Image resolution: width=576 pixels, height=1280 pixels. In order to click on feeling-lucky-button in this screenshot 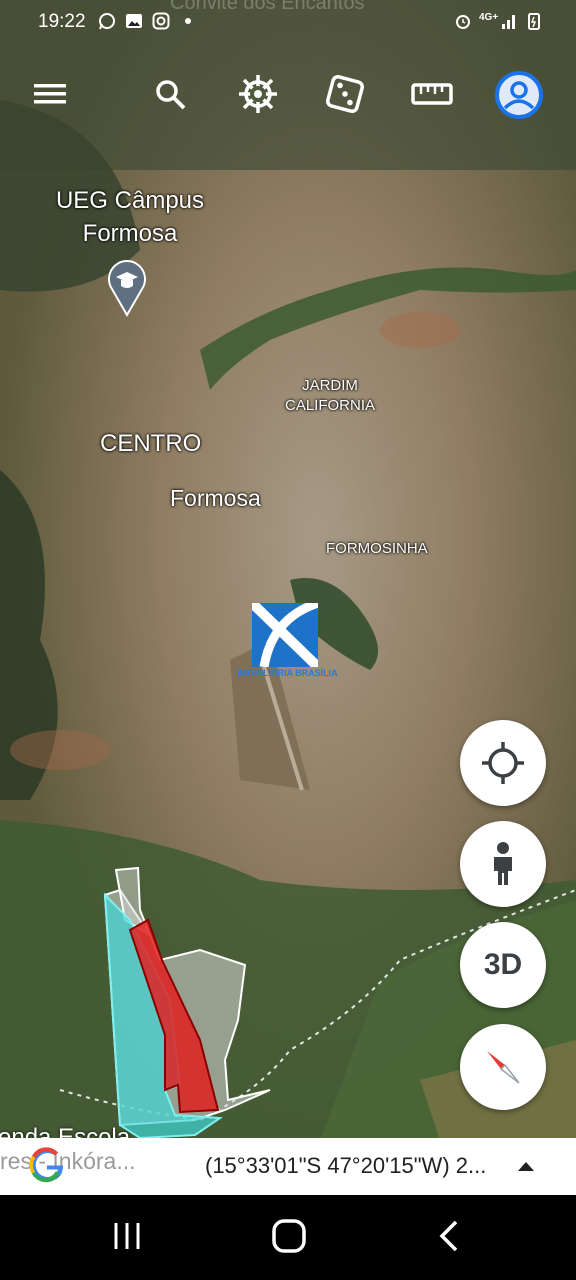, I will do `click(345, 94)`.